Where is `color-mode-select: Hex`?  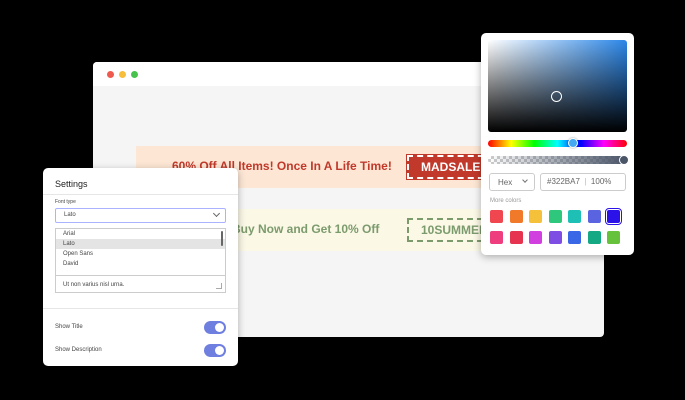 color-mode-select: Hex is located at coordinates (512, 182).